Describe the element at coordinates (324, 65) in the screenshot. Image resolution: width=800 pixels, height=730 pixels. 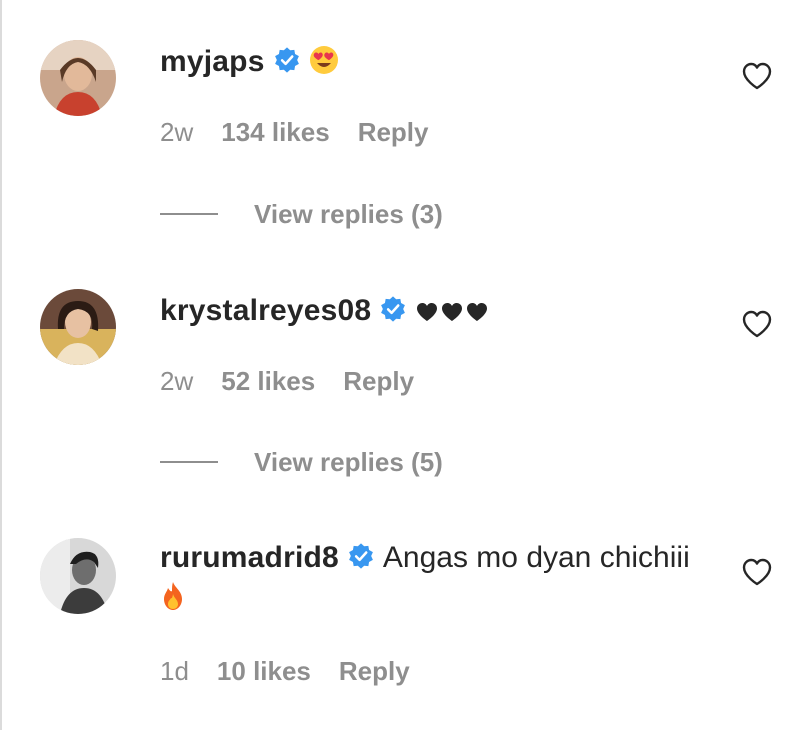
I see `heart-eyes-emoji` at that location.